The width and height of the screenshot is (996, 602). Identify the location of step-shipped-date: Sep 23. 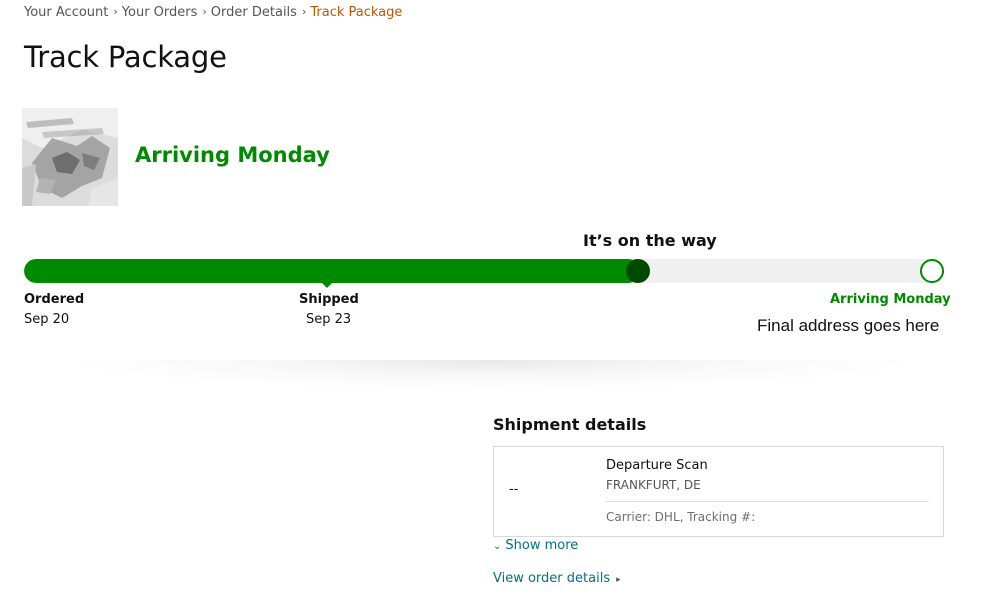
(329, 319).